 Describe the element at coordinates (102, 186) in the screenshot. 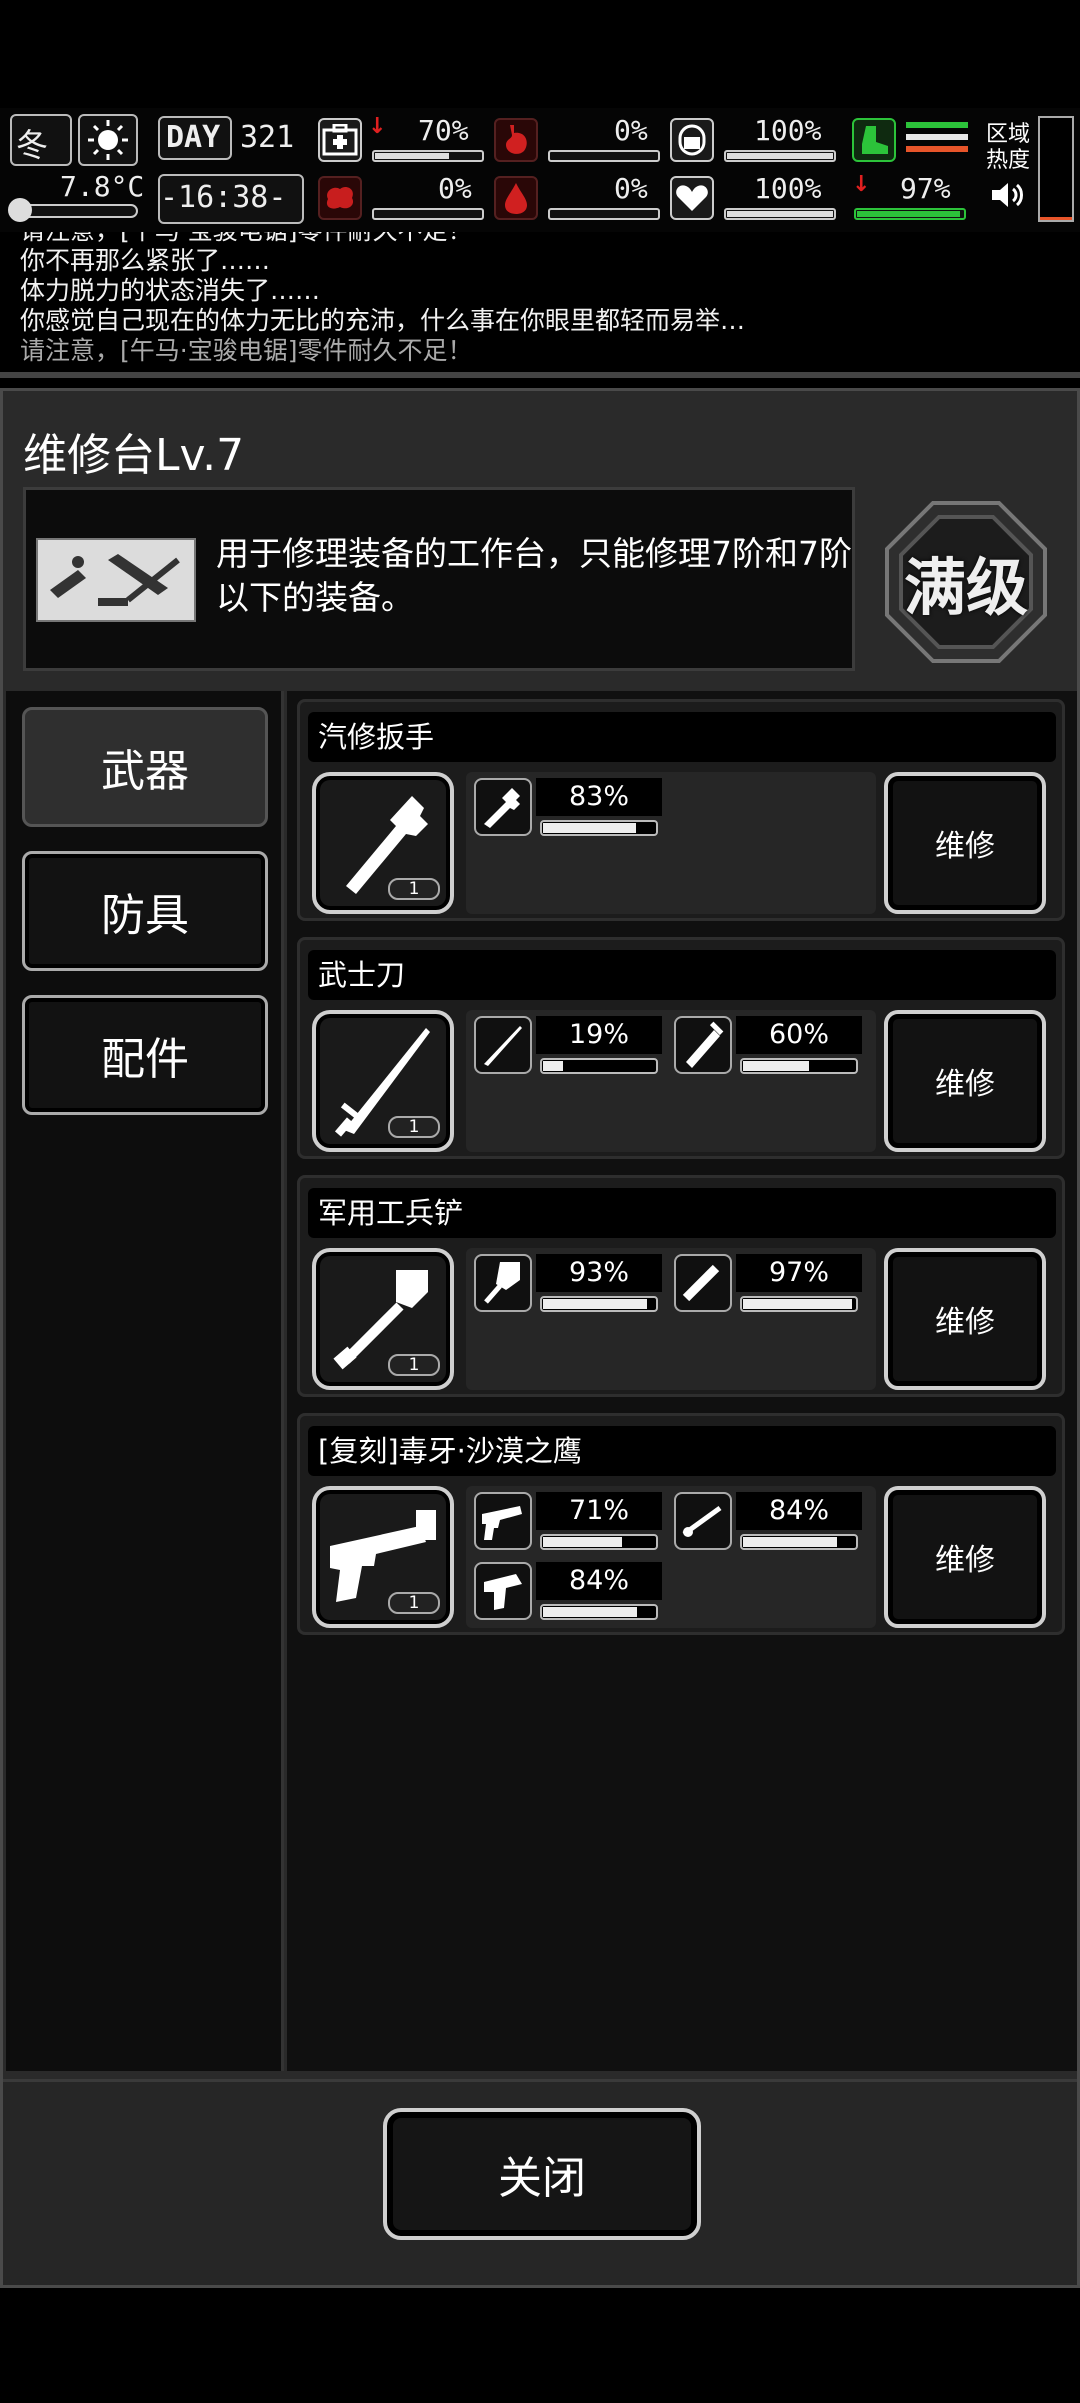

I see `temperature-value: 7.8°C` at that location.